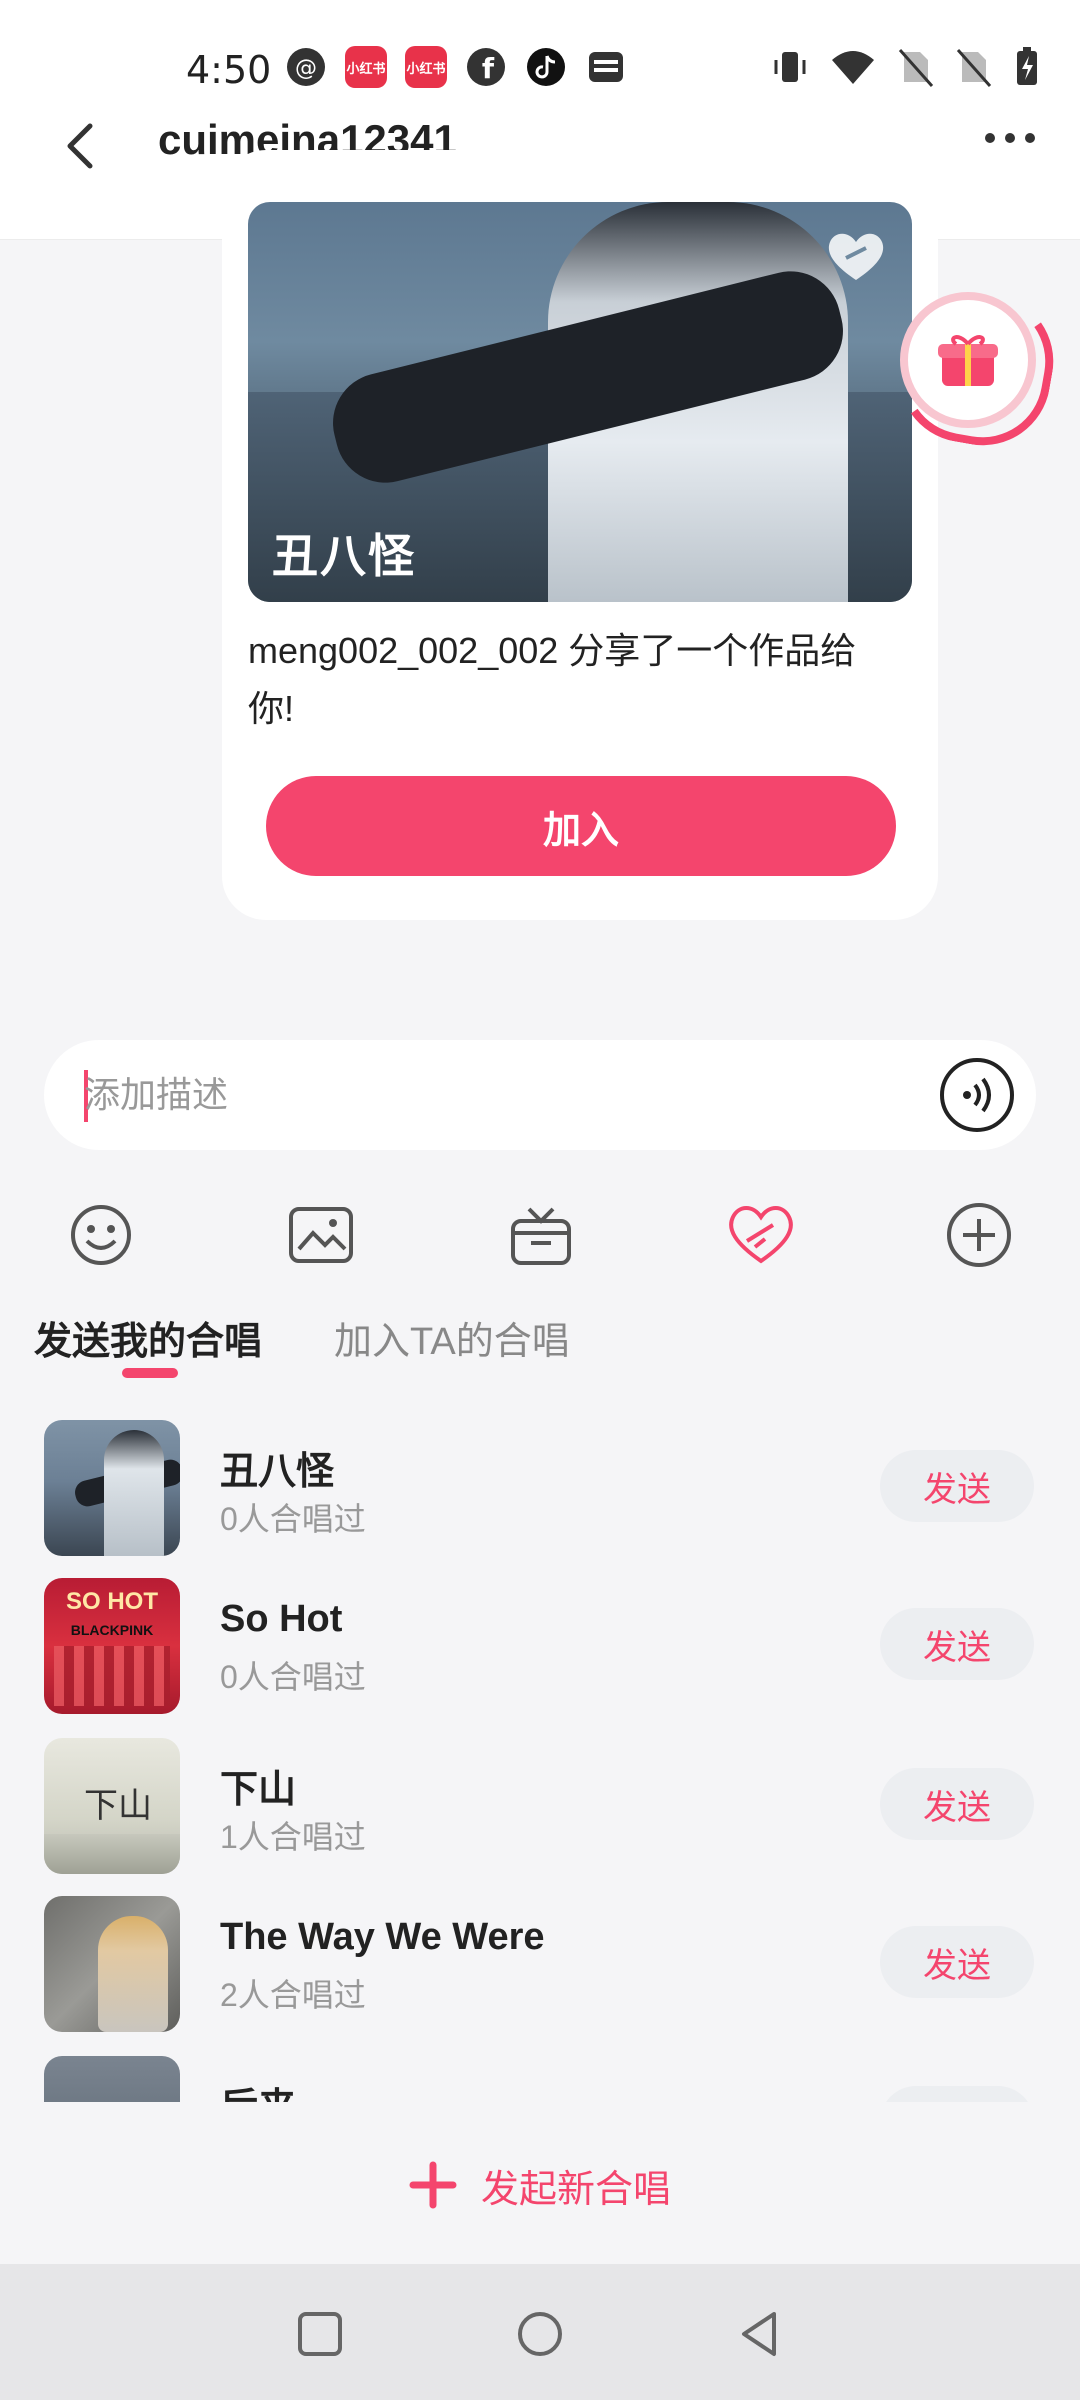  What do you see at coordinates (456, 67) in the screenshot?
I see `notification-icons: @ 小红书 小红书 f` at bounding box center [456, 67].